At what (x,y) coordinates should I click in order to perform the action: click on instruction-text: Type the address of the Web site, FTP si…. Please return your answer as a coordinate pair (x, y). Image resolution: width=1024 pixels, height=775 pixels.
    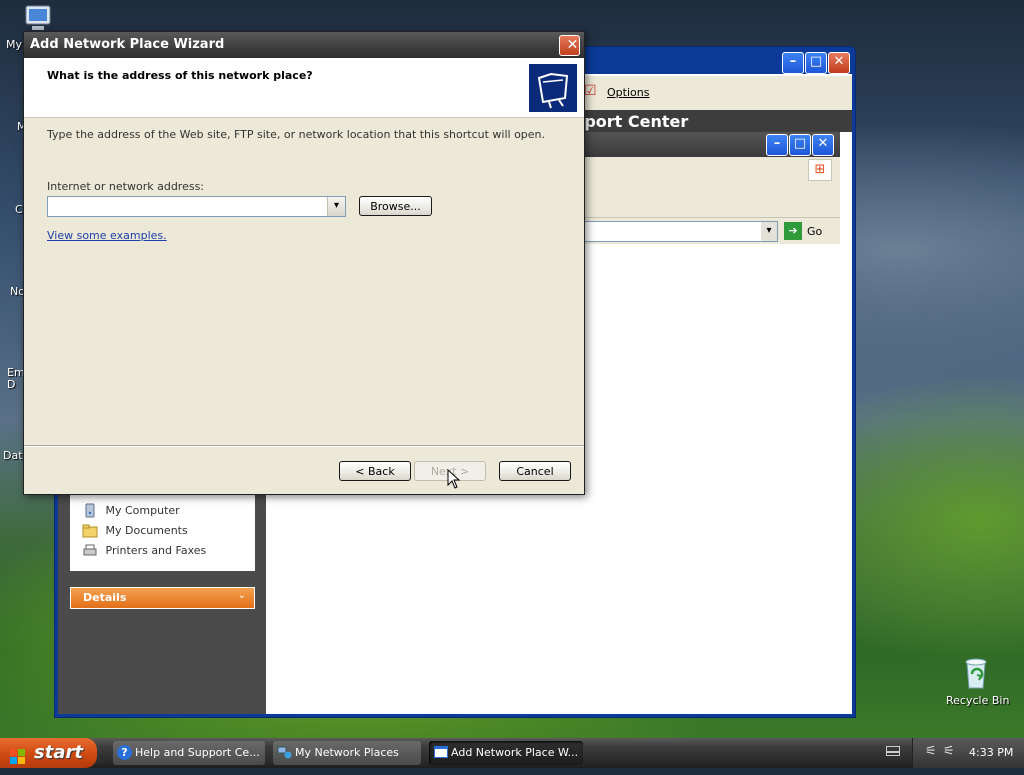
    Looking at the image, I should click on (296, 134).